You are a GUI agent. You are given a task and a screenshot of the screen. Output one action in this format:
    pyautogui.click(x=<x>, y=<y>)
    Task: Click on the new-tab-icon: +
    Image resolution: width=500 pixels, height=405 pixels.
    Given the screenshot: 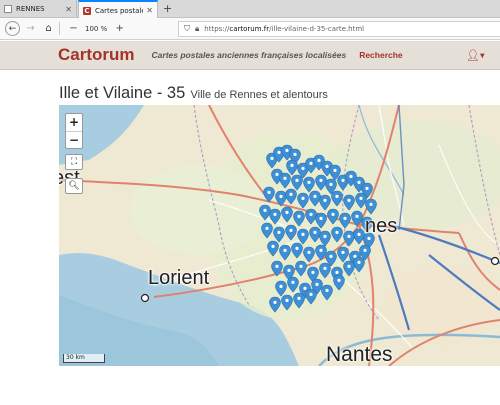 What is the action you would take?
    pyautogui.click(x=167, y=8)
    